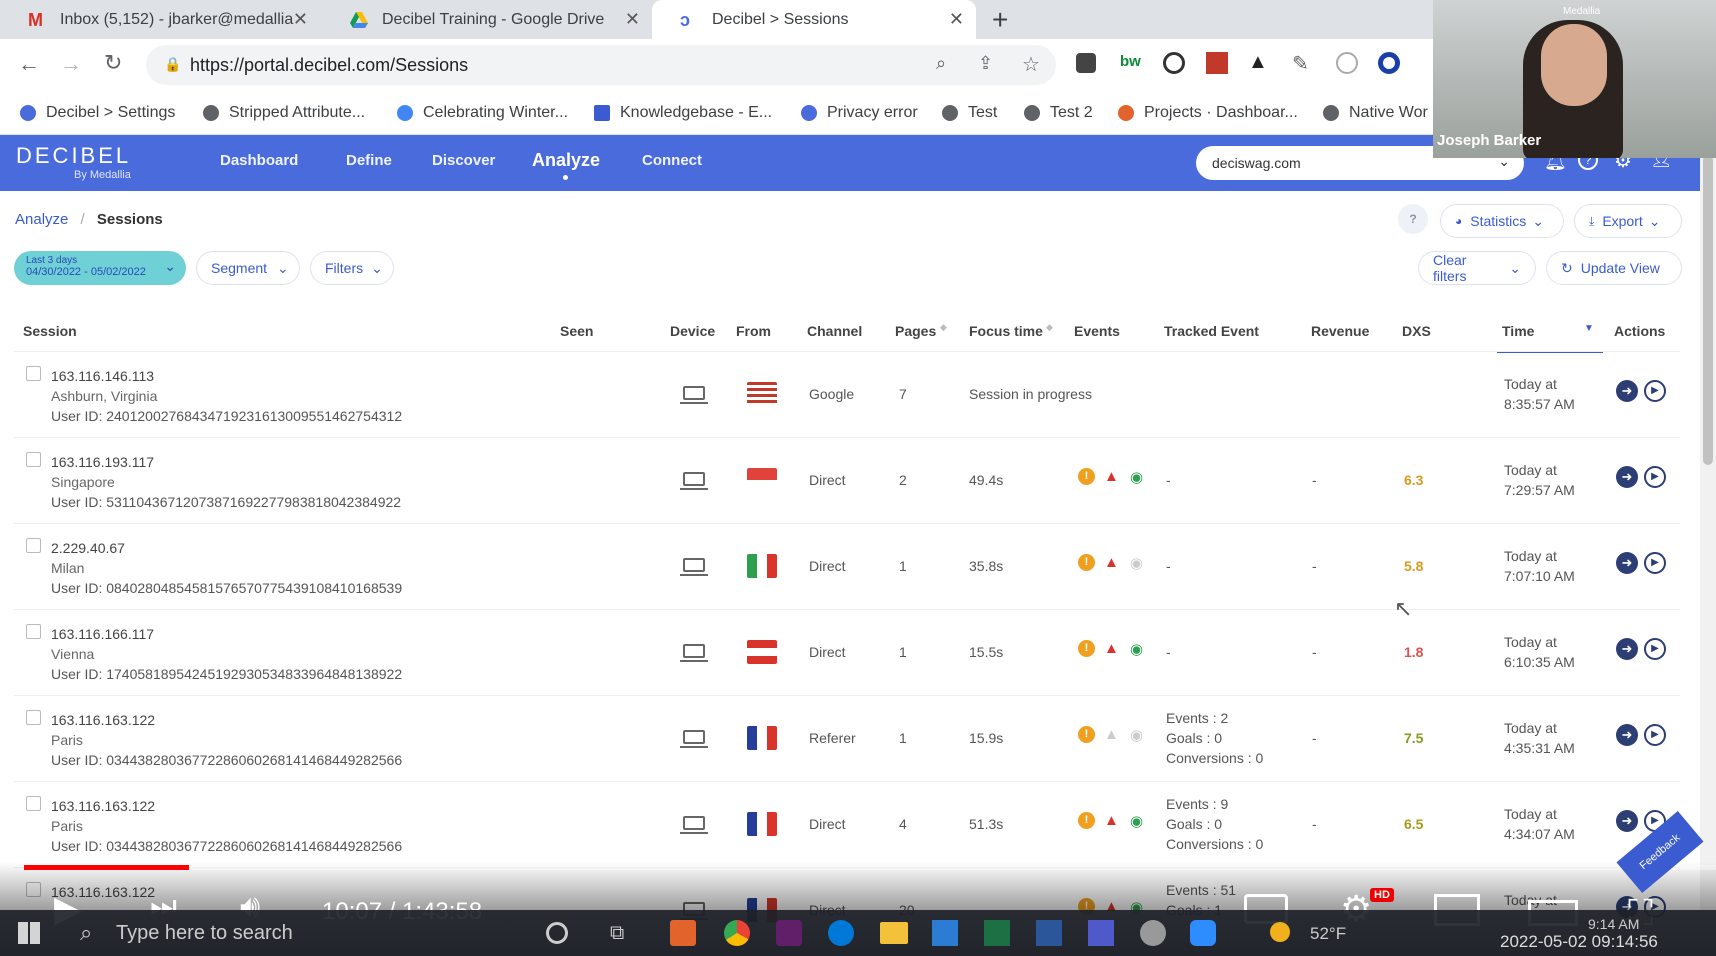 Image resolution: width=1716 pixels, height=956 pixels. I want to click on progress-track, so click(870, 867).